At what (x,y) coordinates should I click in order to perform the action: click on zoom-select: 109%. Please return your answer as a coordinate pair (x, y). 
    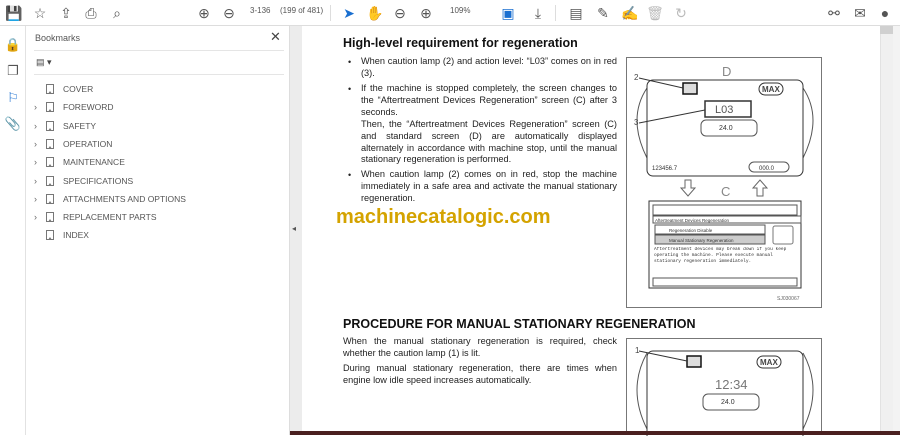
    Looking at the image, I should click on (460, 10).